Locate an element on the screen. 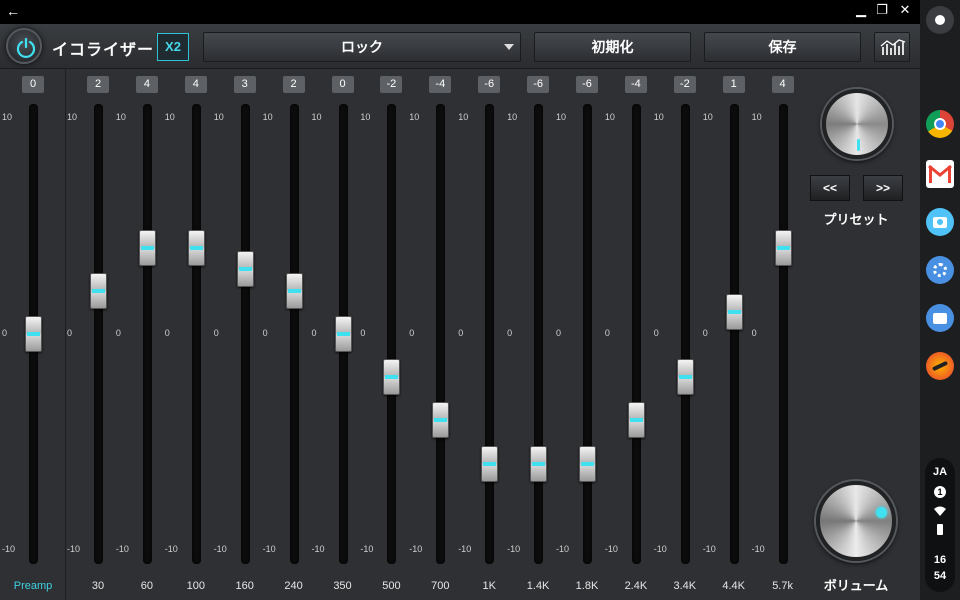 This screenshot has height=600, width=960. band-slider-240: 2 10 0 -10 240 is located at coordinates (288, 334).